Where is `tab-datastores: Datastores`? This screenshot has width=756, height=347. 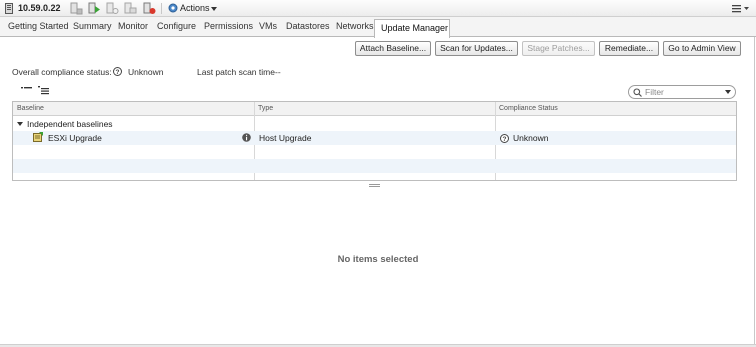 tab-datastores: Datastores is located at coordinates (308, 26).